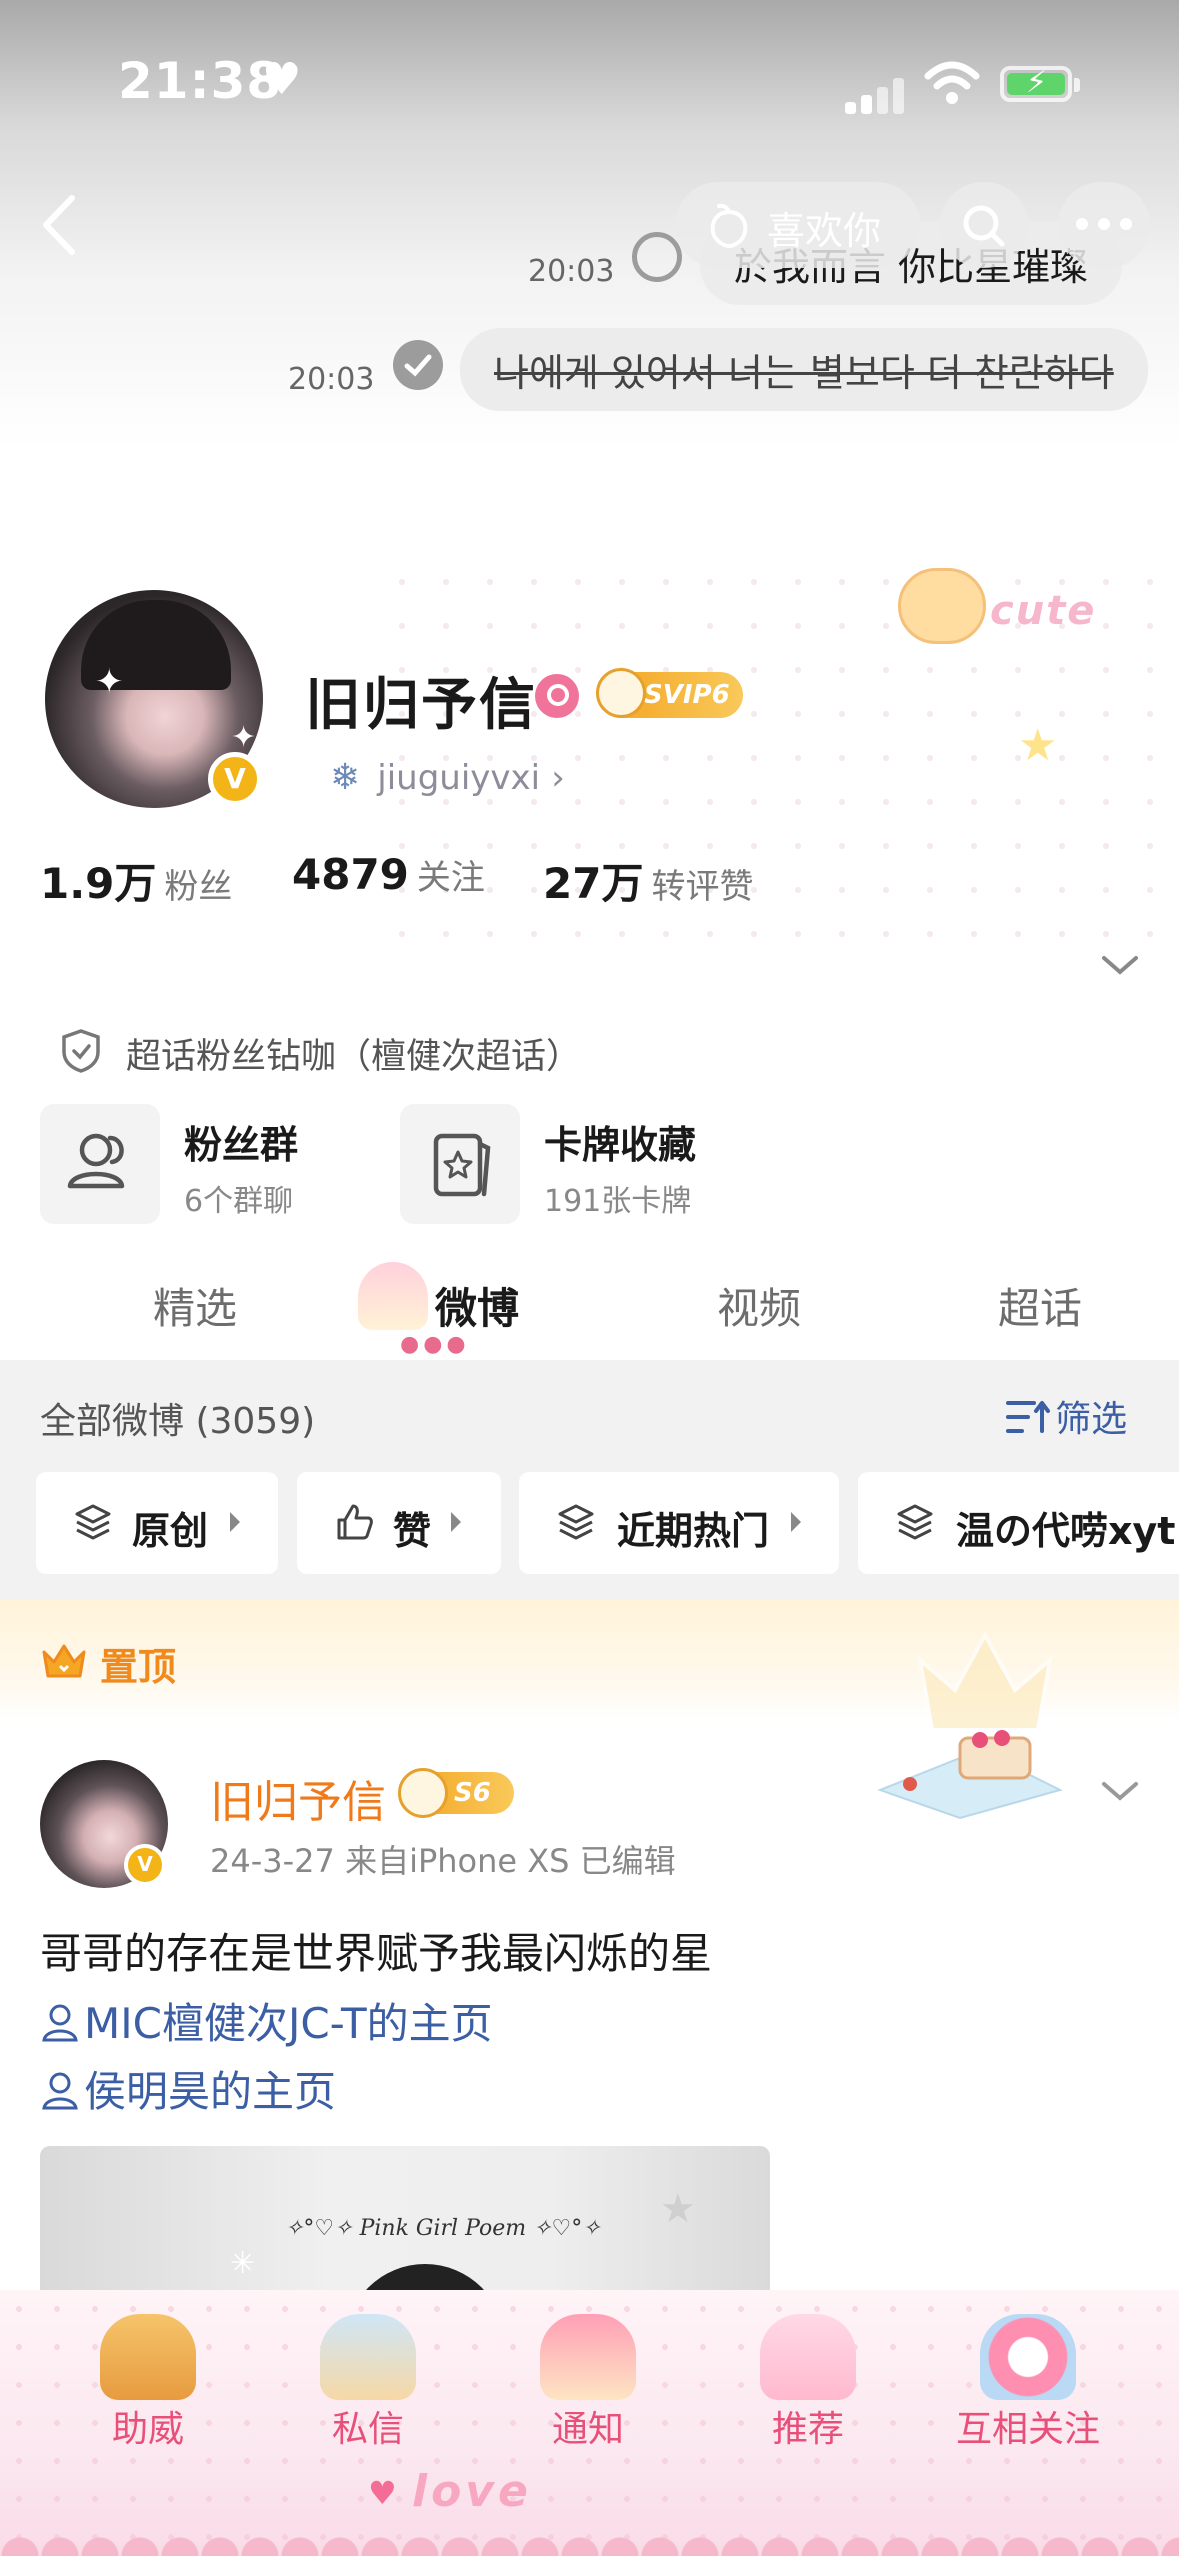 Image resolution: width=1179 pixels, height=2556 pixels. What do you see at coordinates (376, 1953) in the screenshot?
I see `post-text: 哥哥的存在是世界赋予我最闪烁的星` at bounding box center [376, 1953].